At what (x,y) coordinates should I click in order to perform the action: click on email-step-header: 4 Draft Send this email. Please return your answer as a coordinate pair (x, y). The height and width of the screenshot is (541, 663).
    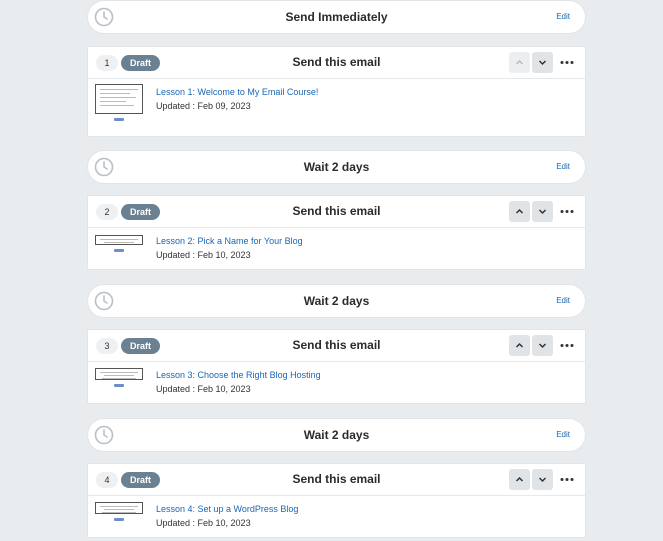
    Looking at the image, I should click on (336, 480).